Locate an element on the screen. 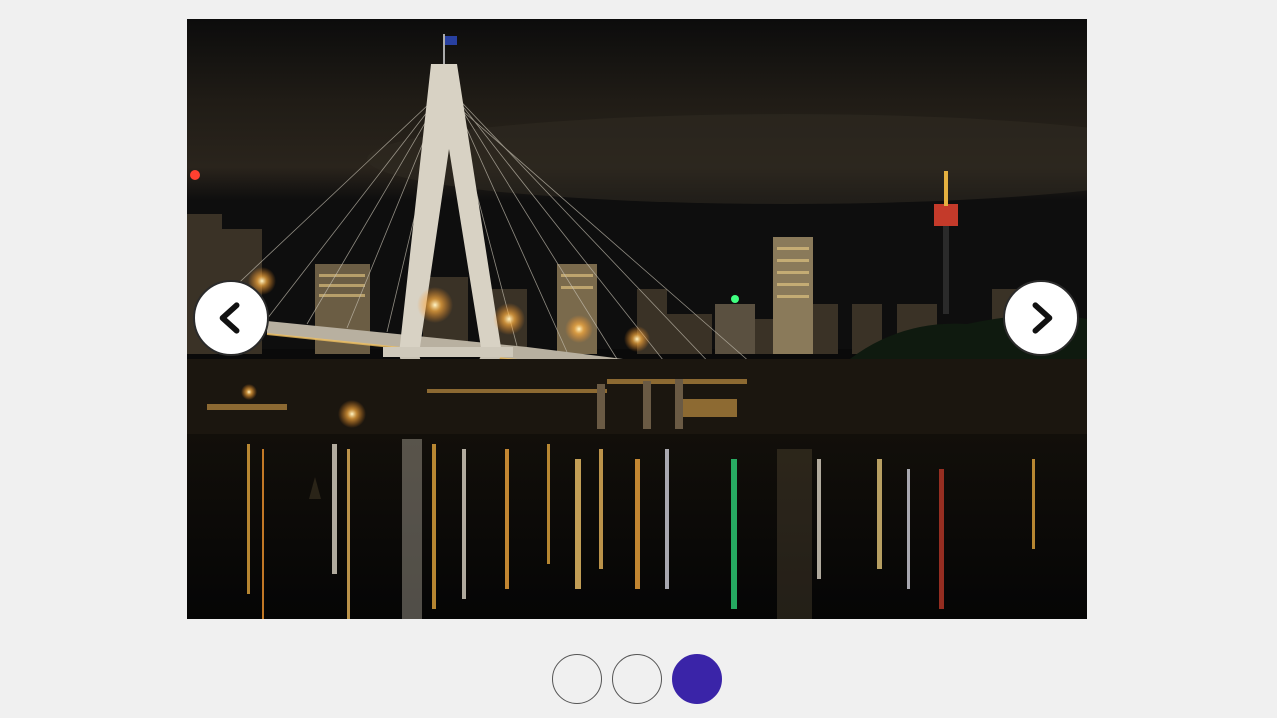 This screenshot has width=1277, height=718. previous-slide-button is located at coordinates (231, 318).